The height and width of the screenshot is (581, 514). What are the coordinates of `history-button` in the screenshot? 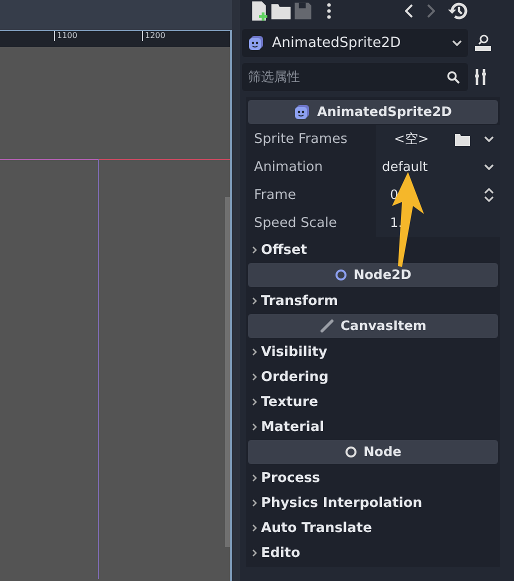 It's located at (459, 11).